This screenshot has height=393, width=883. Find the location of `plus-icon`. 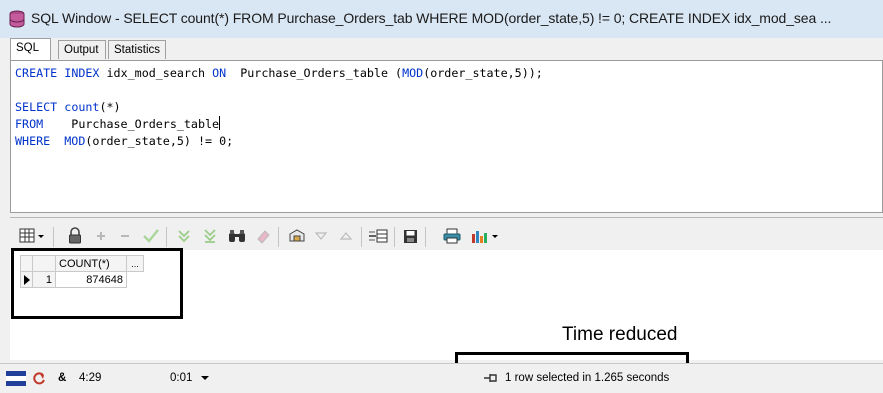

plus-icon is located at coordinates (101, 236).